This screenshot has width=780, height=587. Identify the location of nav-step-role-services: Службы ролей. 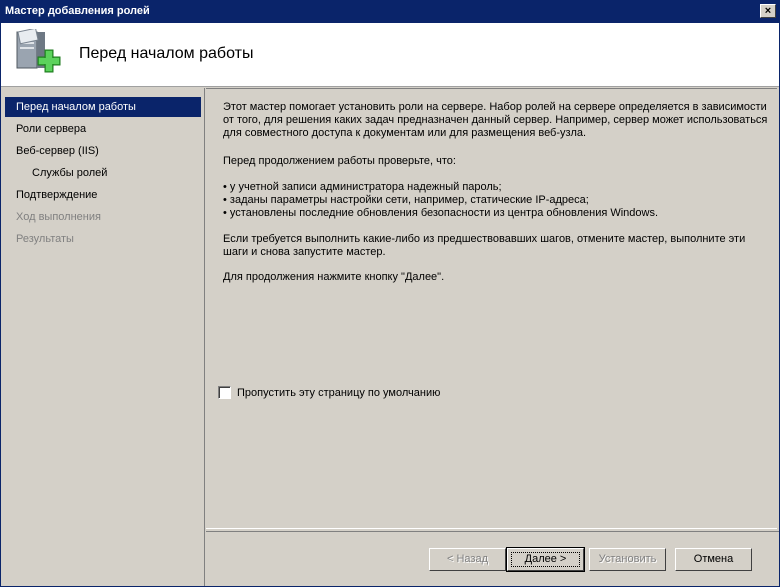
(103, 173).